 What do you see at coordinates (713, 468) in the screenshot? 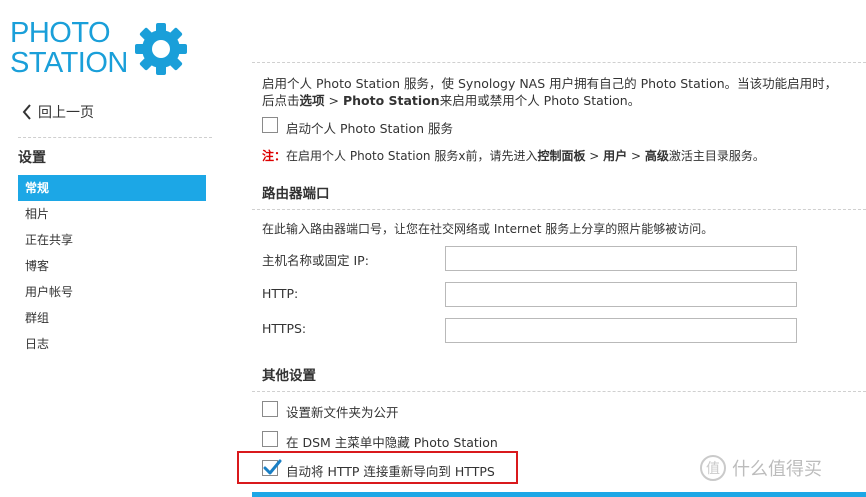
I see `watermark-icon: 值` at bounding box center [713, 468].